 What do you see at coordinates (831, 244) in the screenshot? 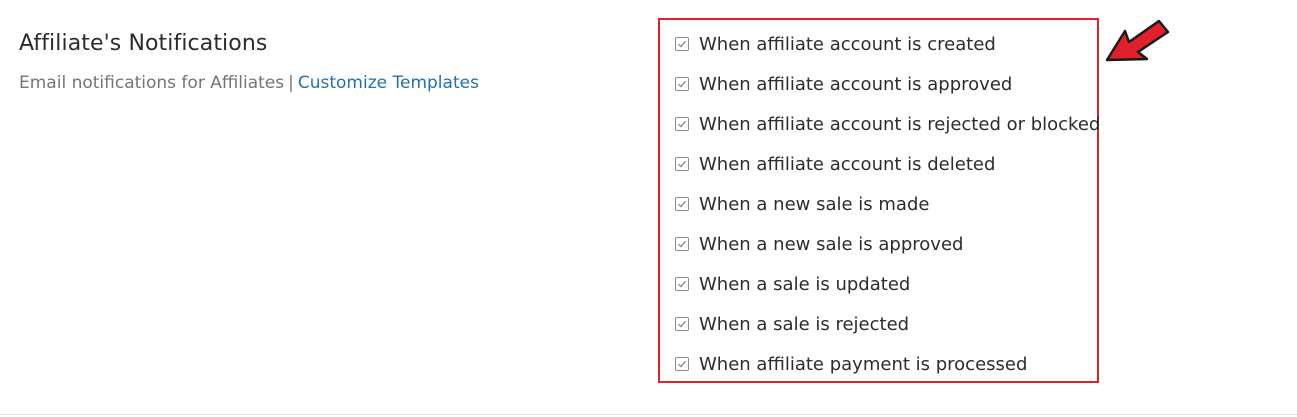
I see `option-label: When a new sale is approved` at bounding box center [831, 244].